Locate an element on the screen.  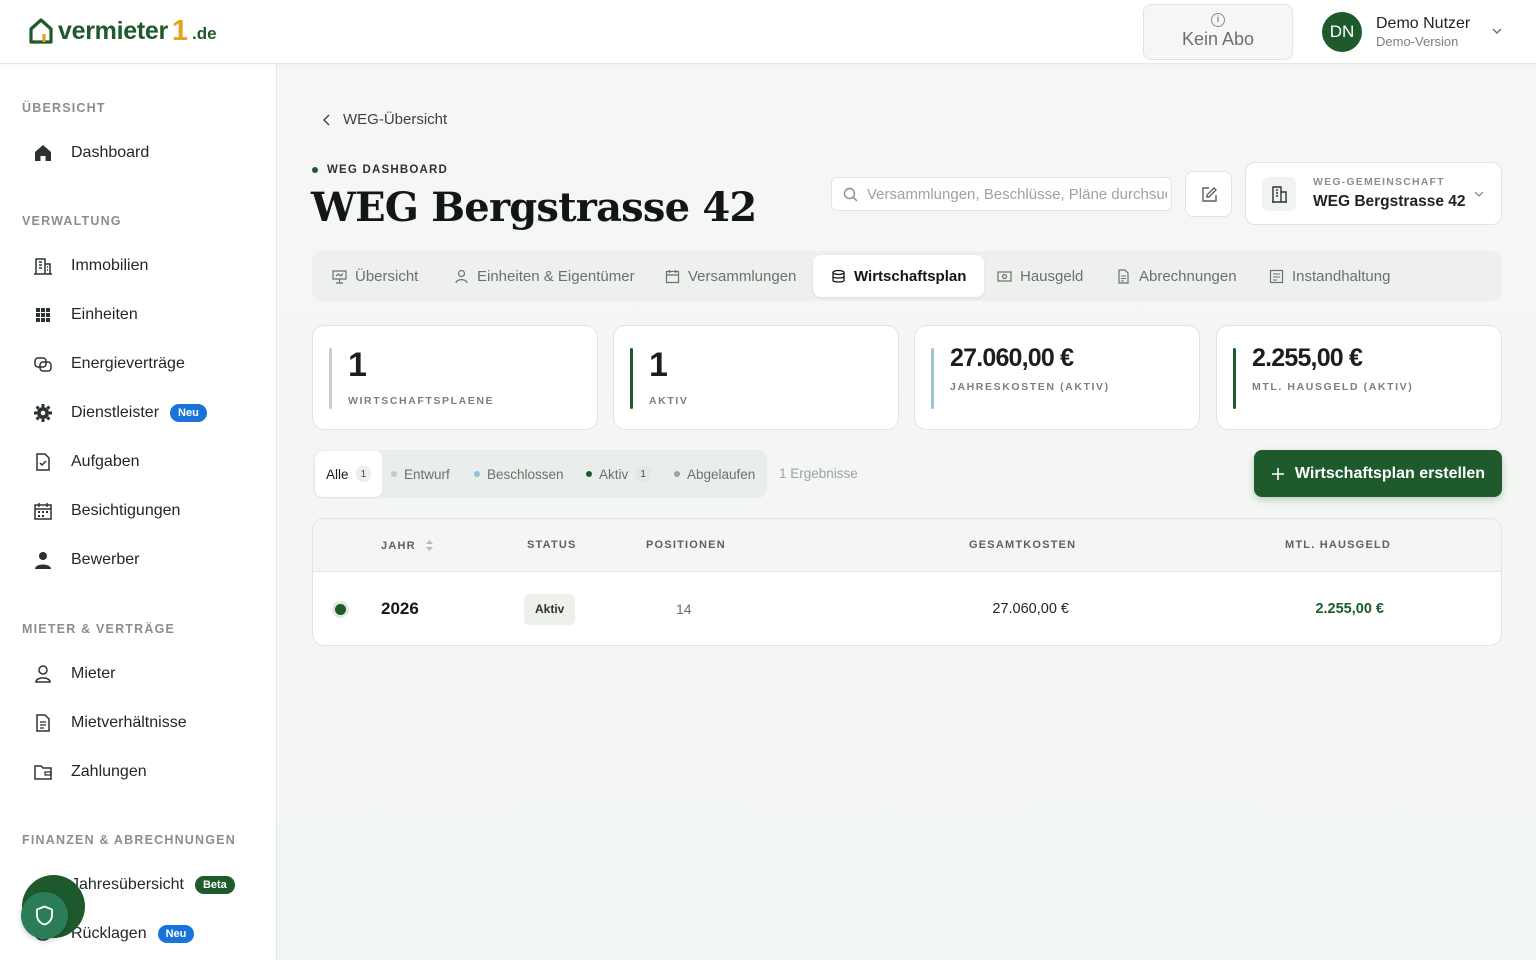
community-value: WEG Bergstrasse 42 is located at coordinates (1389, 201).